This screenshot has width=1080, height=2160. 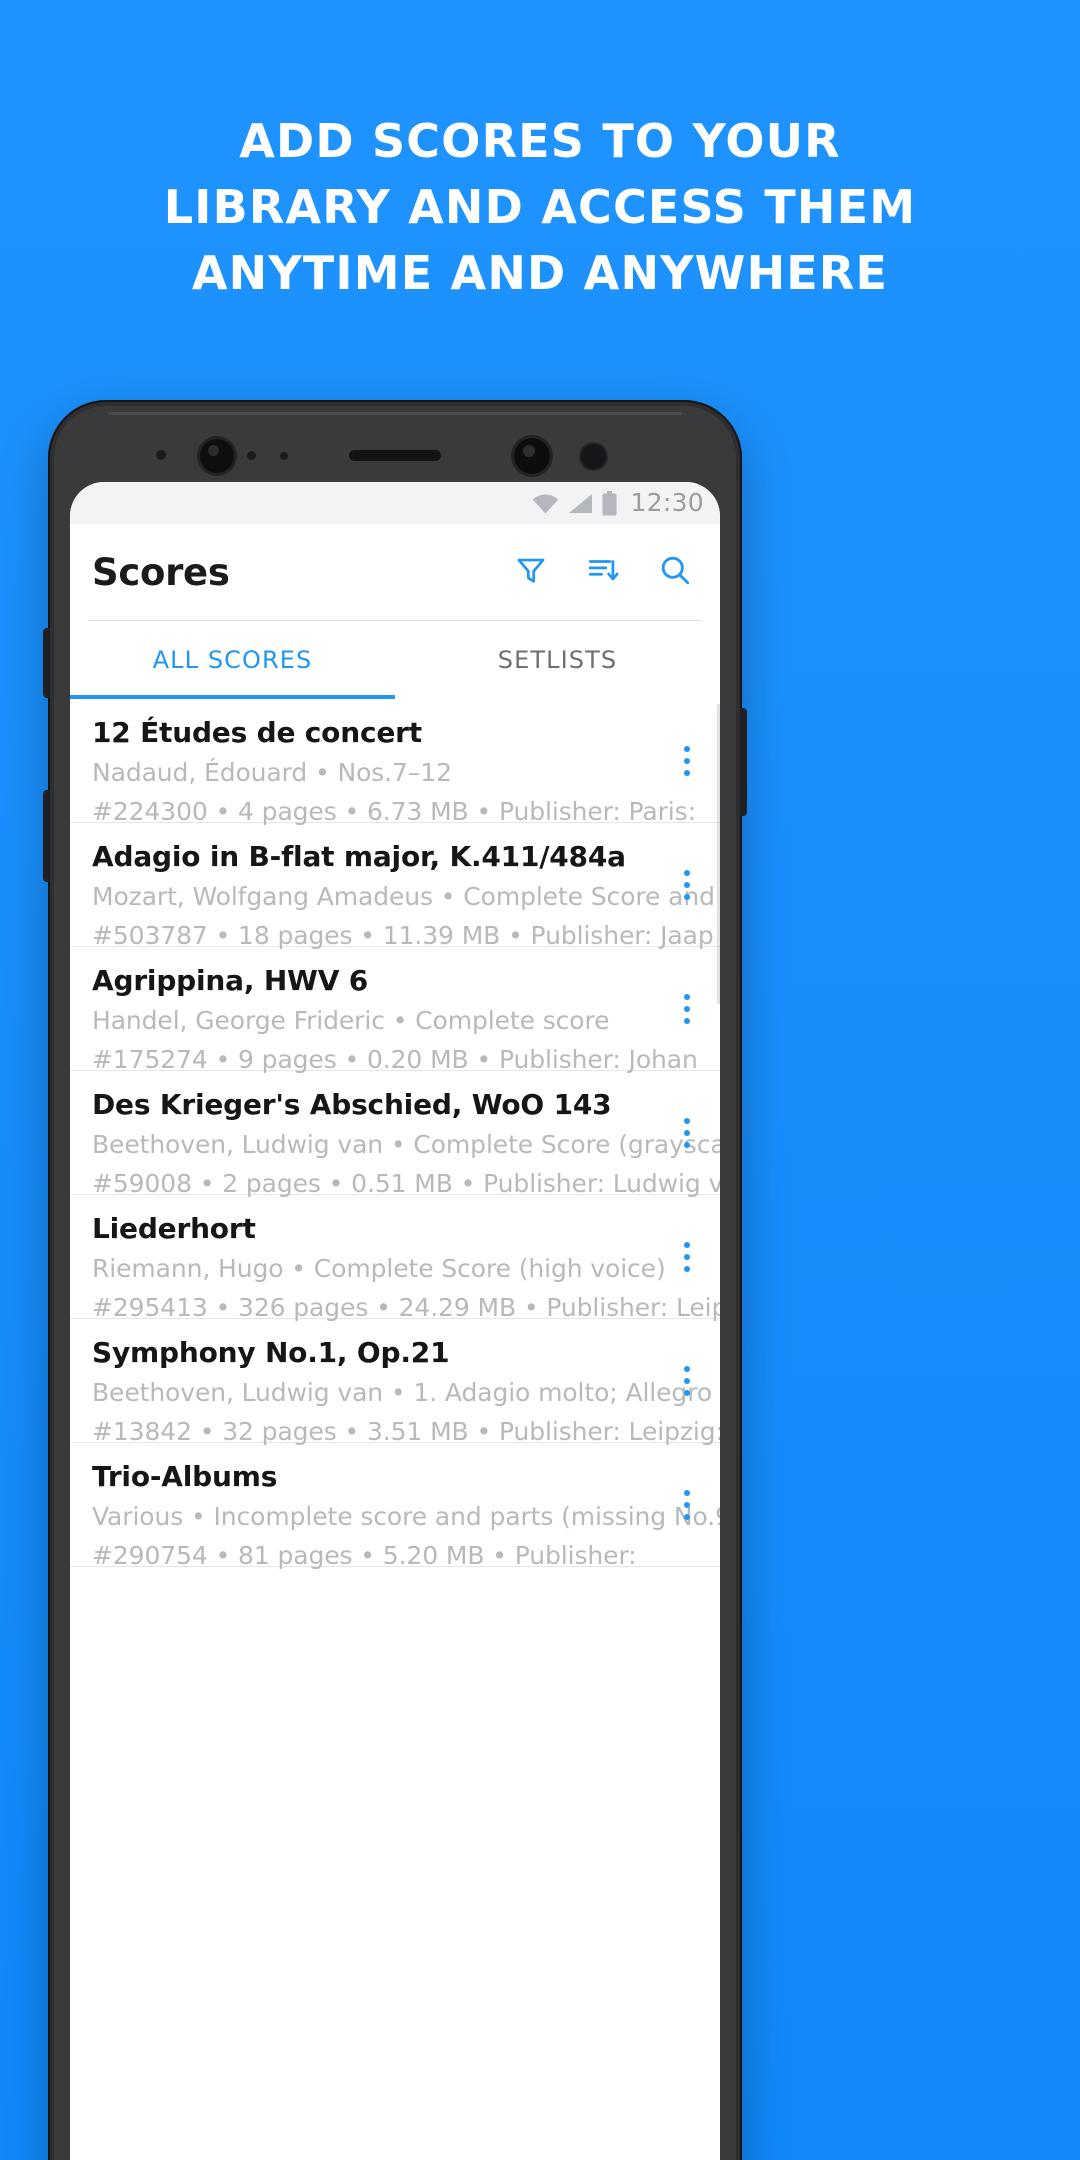 What do you see at coordinates (46, 663) in the screenshot?
I see `volume-up-button` at bounding box center [46, 663].